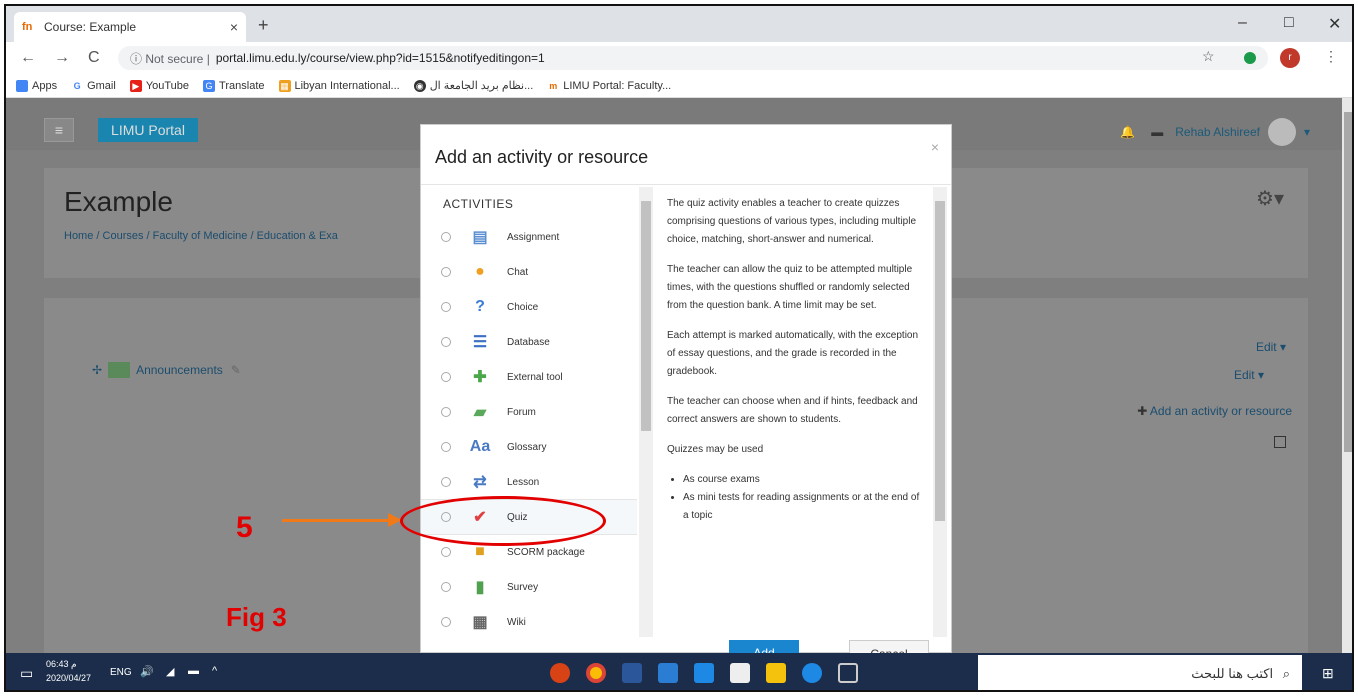 The width and height of the screenshot is (1358, 696). What do you see at coordinates (234, 85) in the screenshot?
I see `bookmark-translate: G Translate` at bounding box center [234, 85].